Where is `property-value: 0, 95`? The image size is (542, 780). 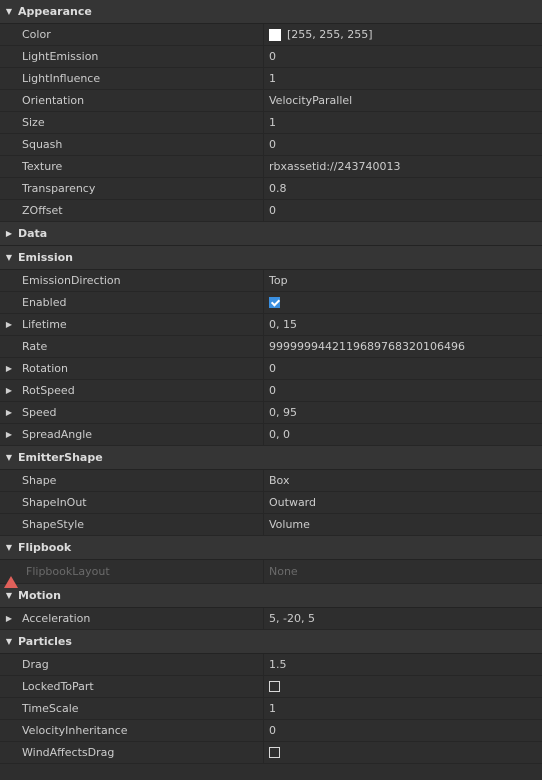 property-value: 0, 95 is located at coordinates (283, 412).